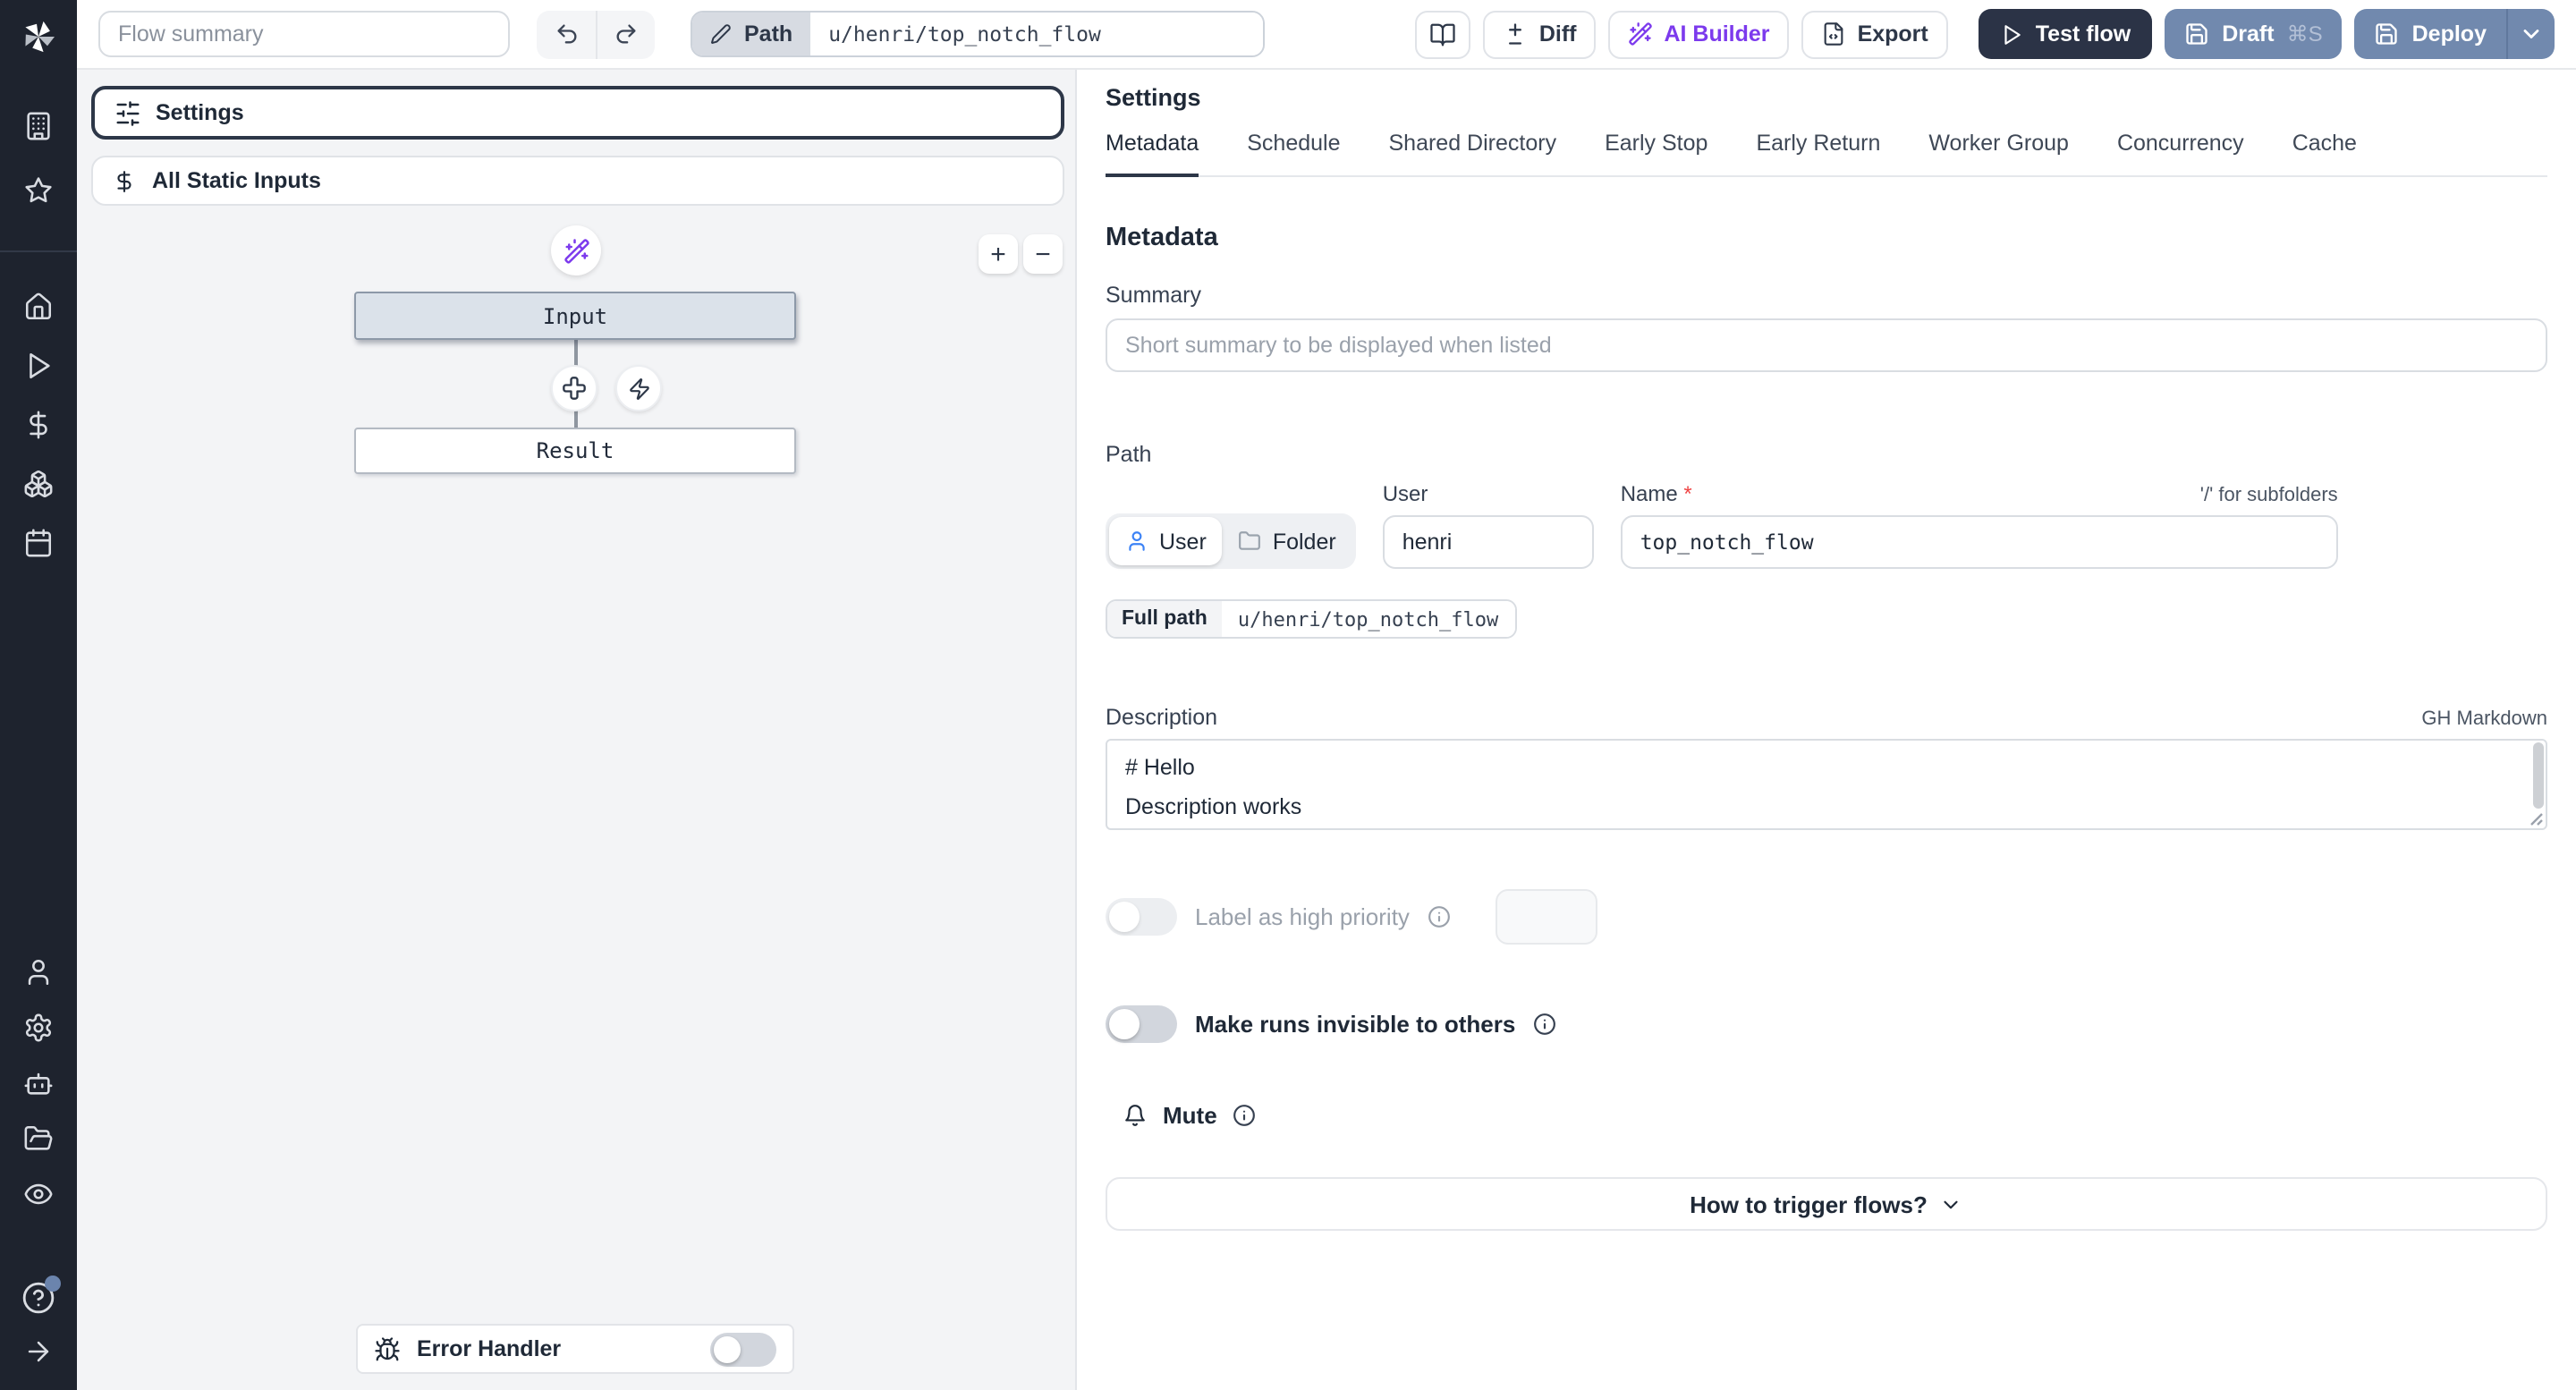 The width and height of the screenshot is (2576, 1390). I want to click on pencil-icon, so click(721, 34).